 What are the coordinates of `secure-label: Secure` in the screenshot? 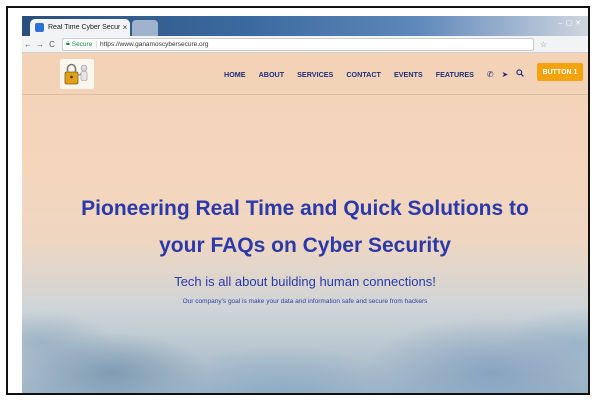 It's located at (82, 44).